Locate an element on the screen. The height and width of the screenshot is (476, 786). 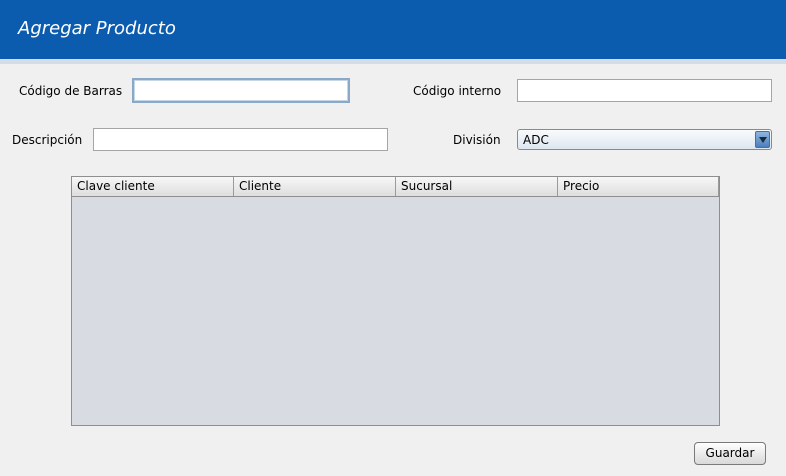
page-title: Agregar Producto is located at coordinates (97, 28).